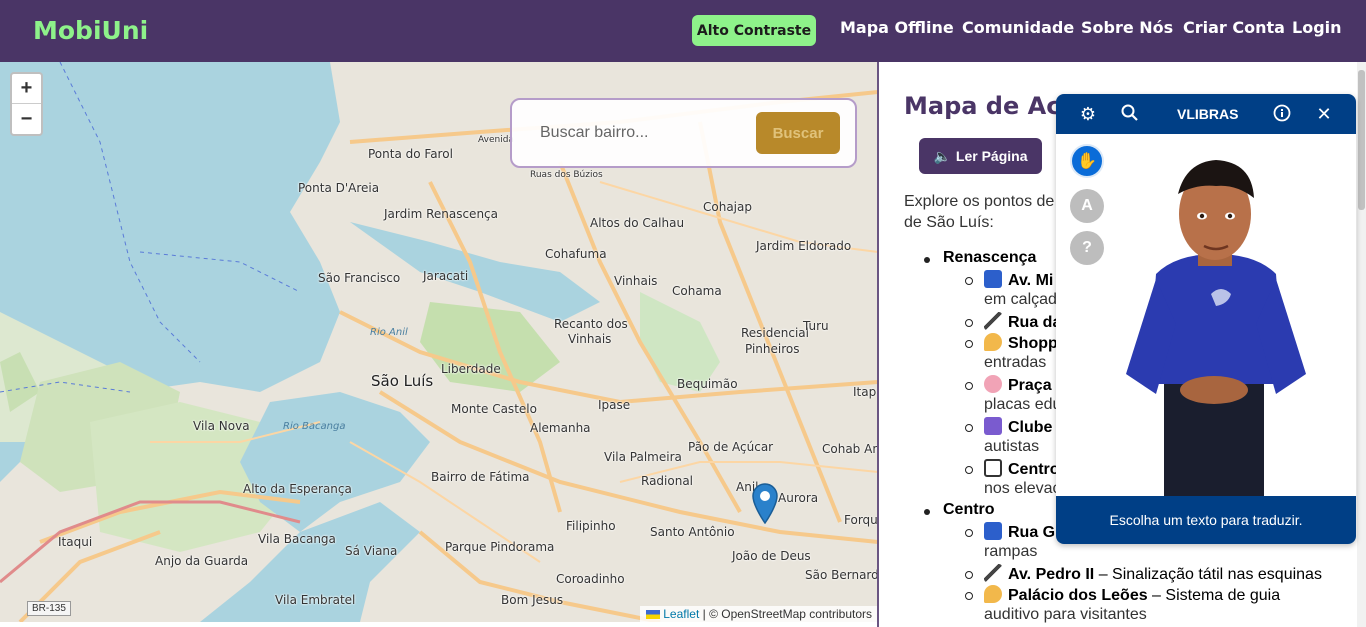  I want to click on infinity-icon, so click(993, 426).